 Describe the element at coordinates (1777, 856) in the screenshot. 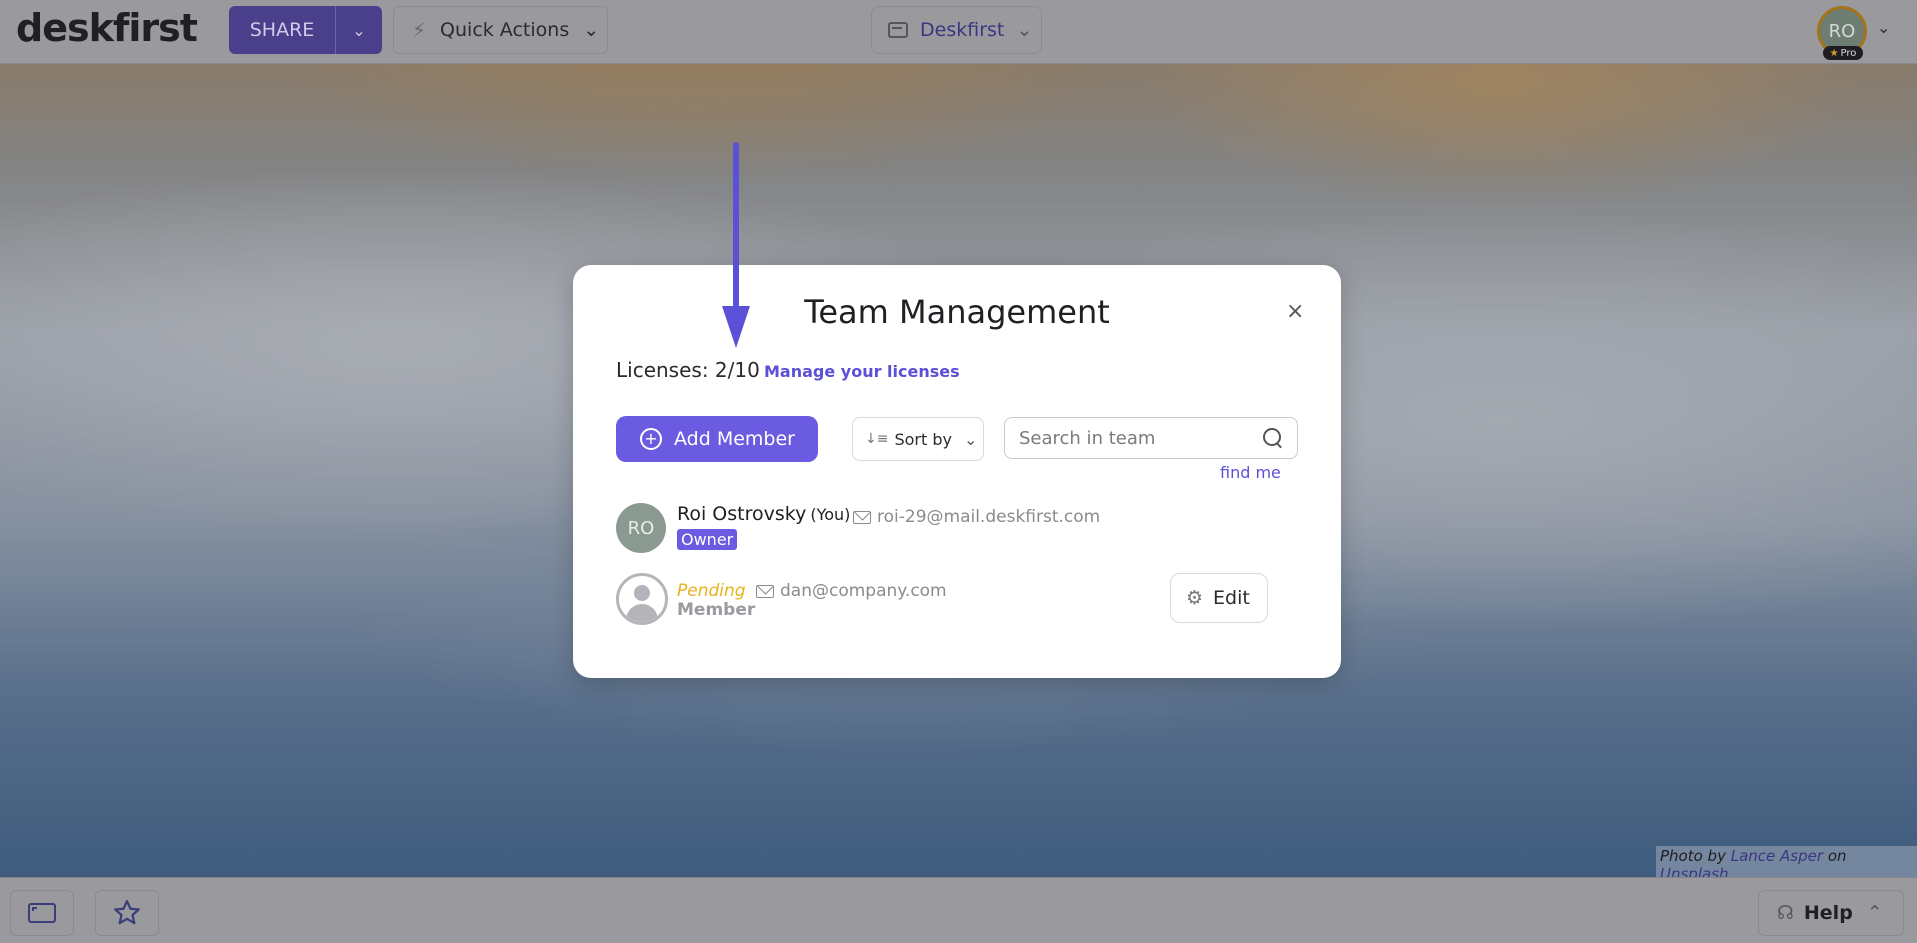

I see `credit-author-link: Lance Asper` at that location.